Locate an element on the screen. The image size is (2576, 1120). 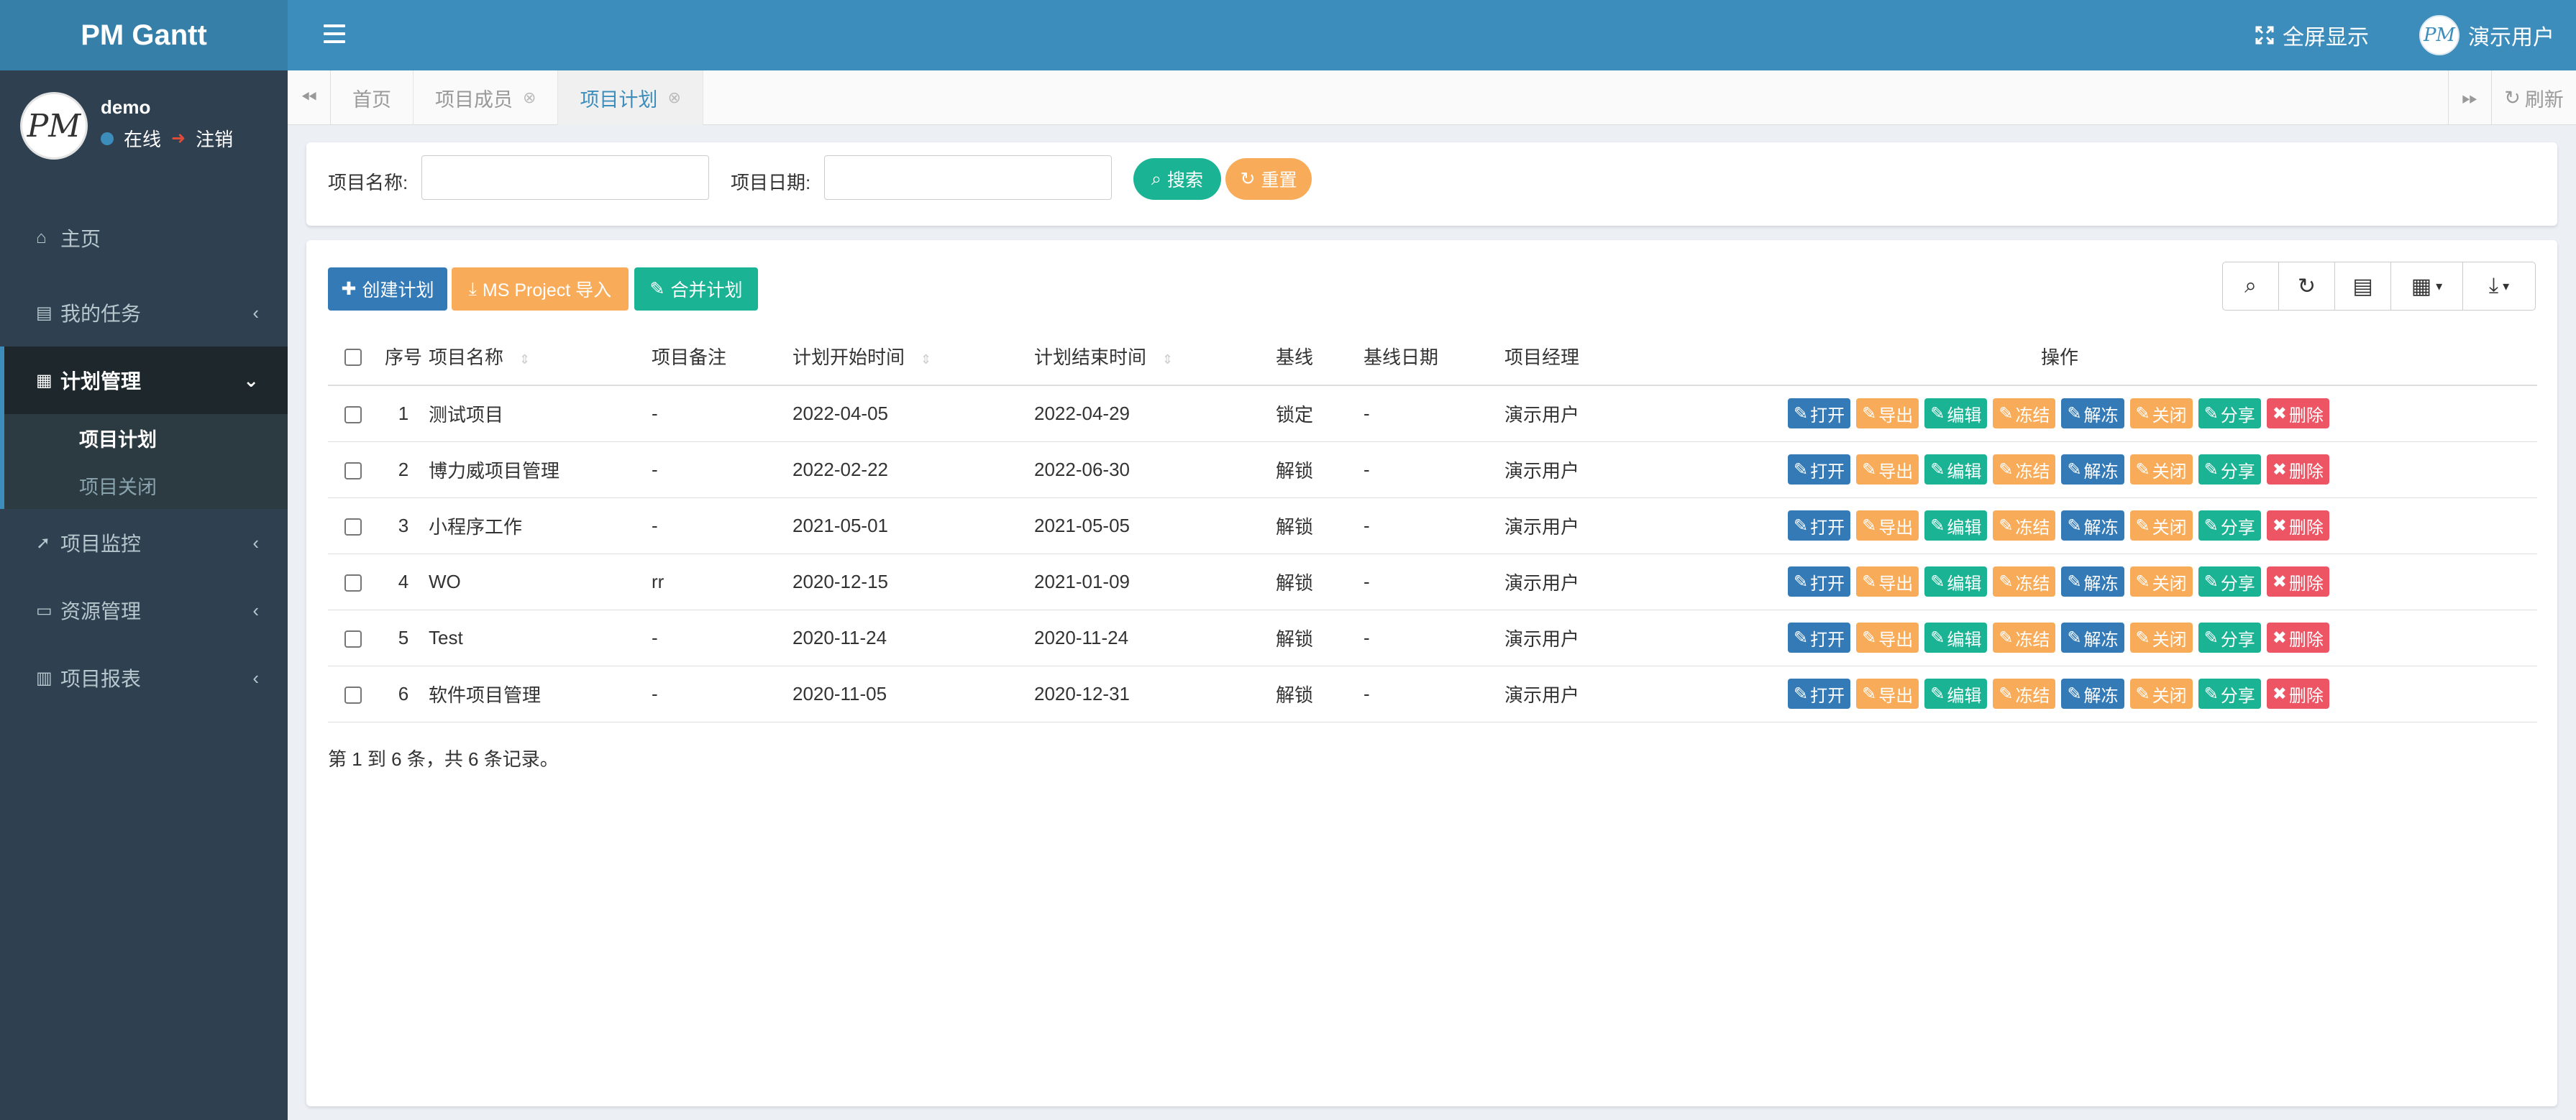
tab-project-members: 项目成员 ⊗ is located at coordinates (487, 97).